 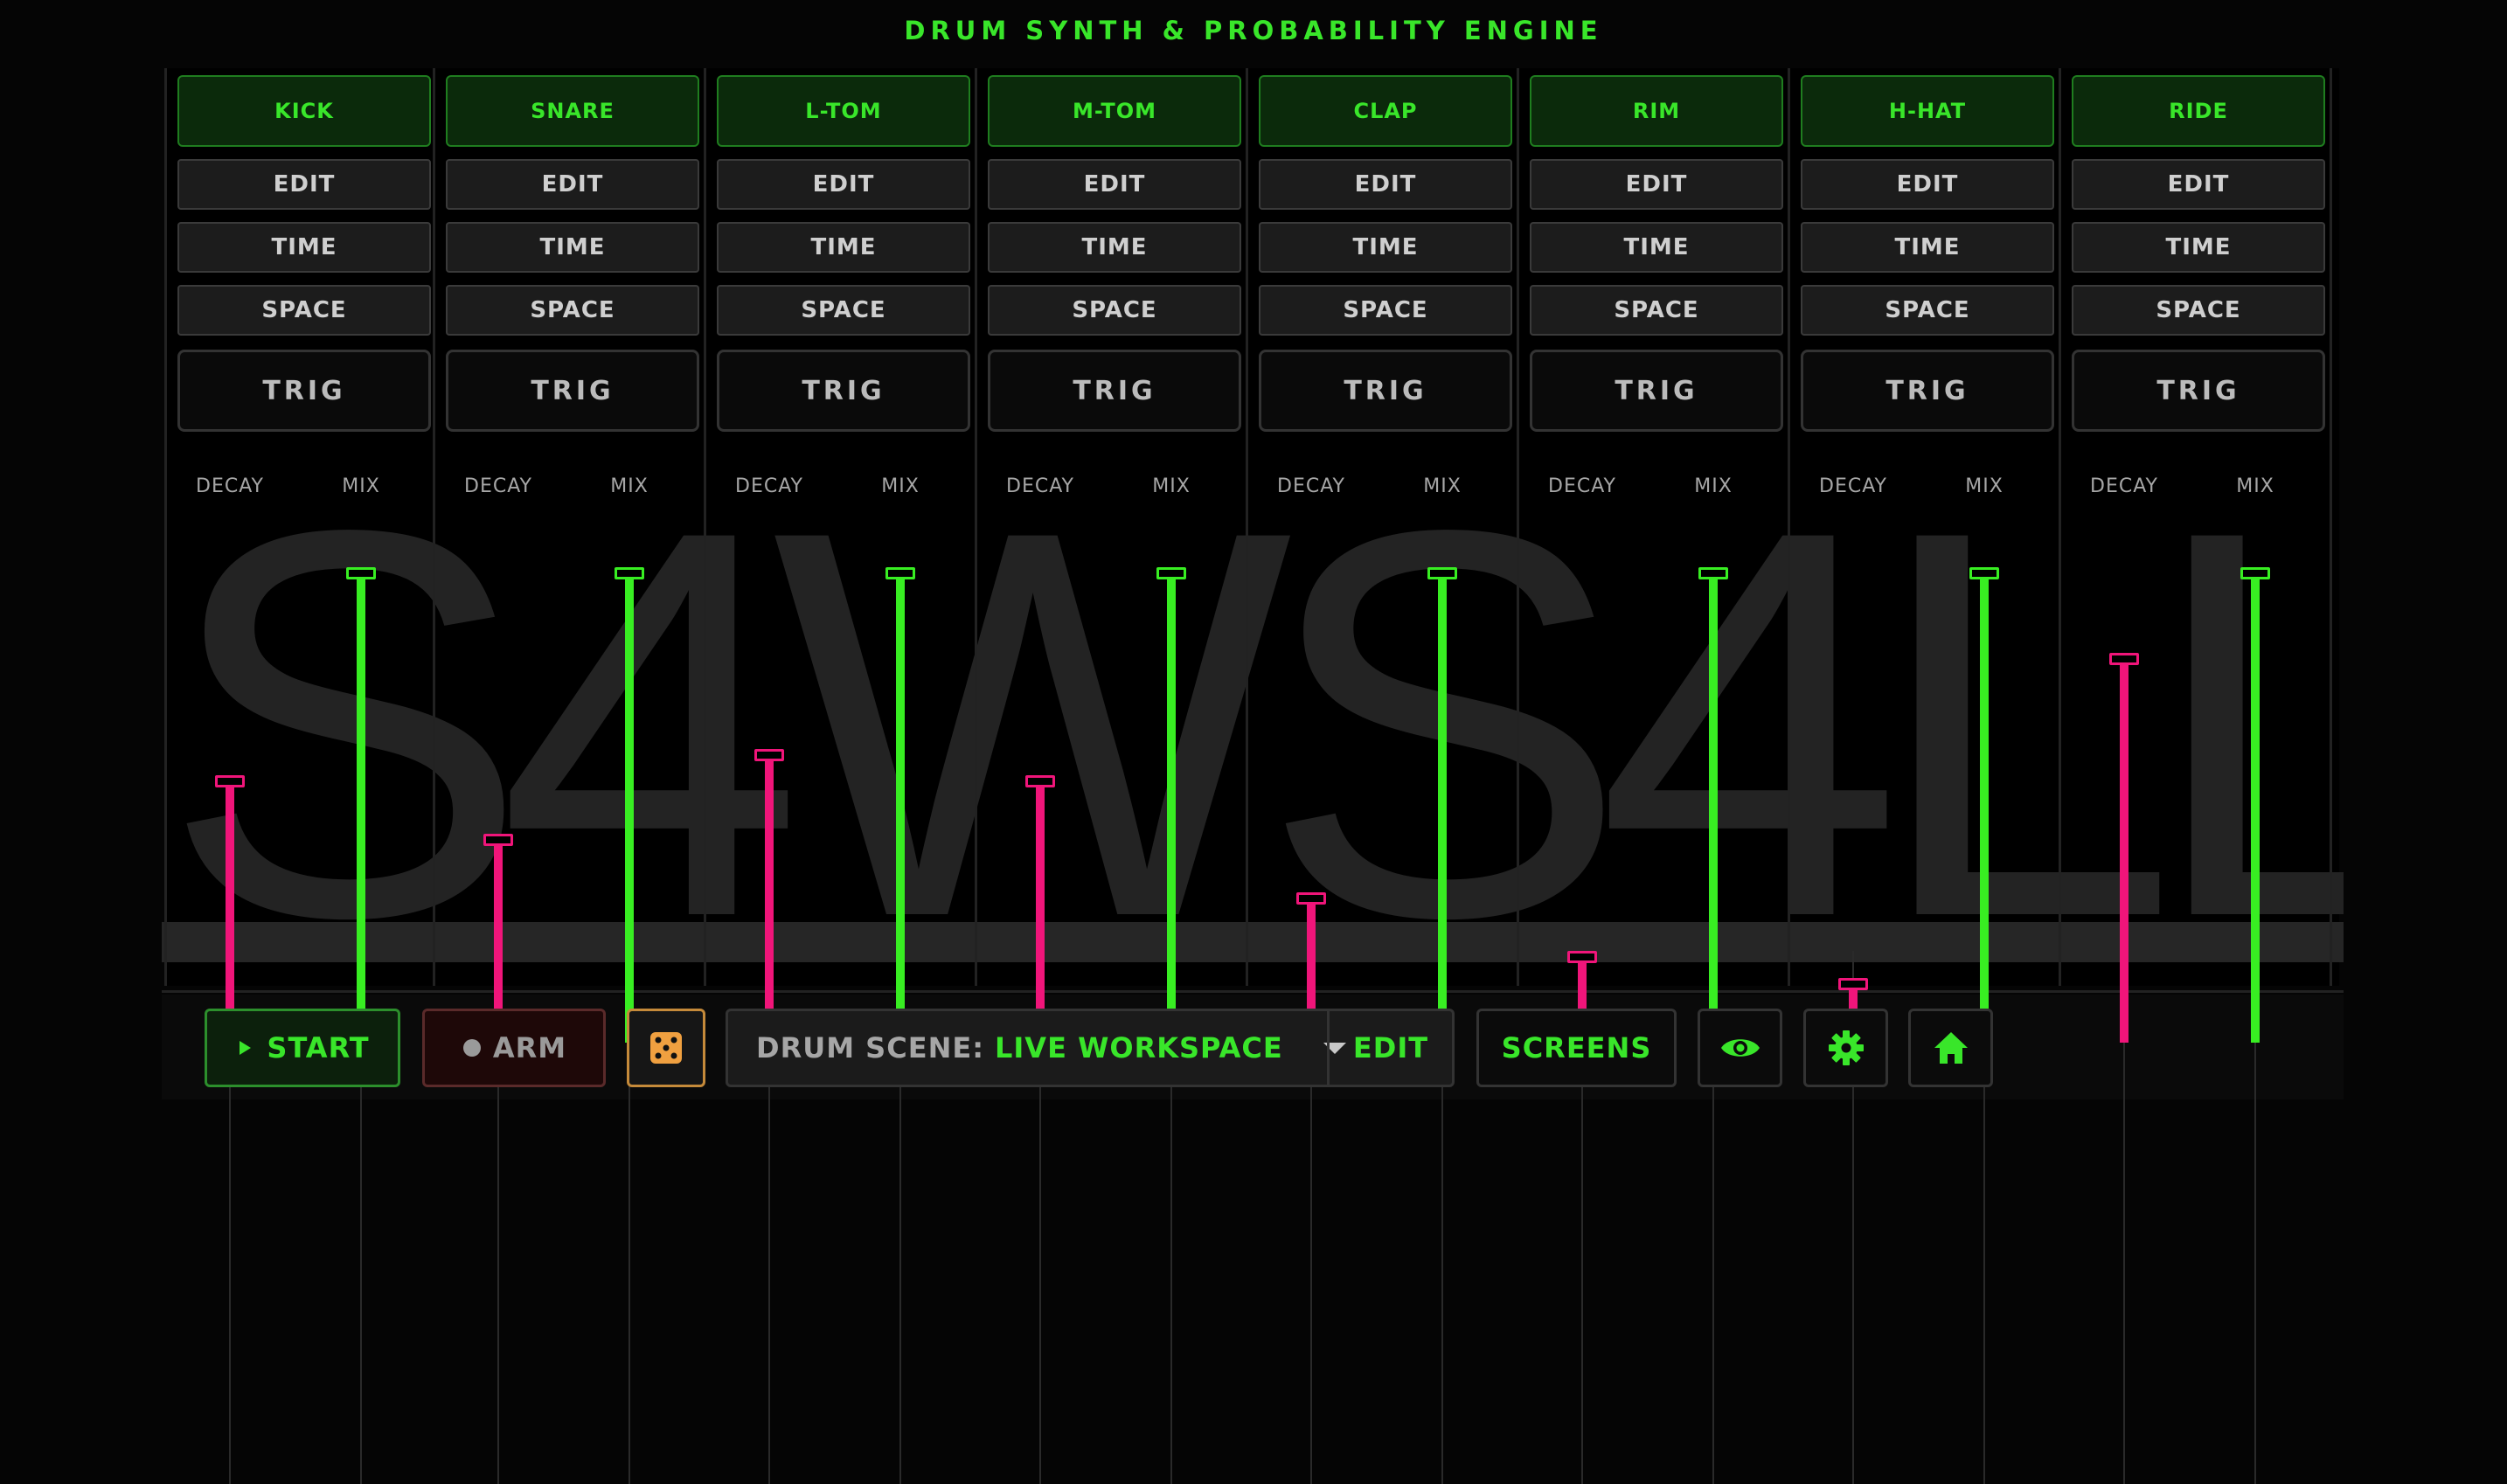 I want to click on channel-name-button: L-TOM, so click(x=844, y=111).